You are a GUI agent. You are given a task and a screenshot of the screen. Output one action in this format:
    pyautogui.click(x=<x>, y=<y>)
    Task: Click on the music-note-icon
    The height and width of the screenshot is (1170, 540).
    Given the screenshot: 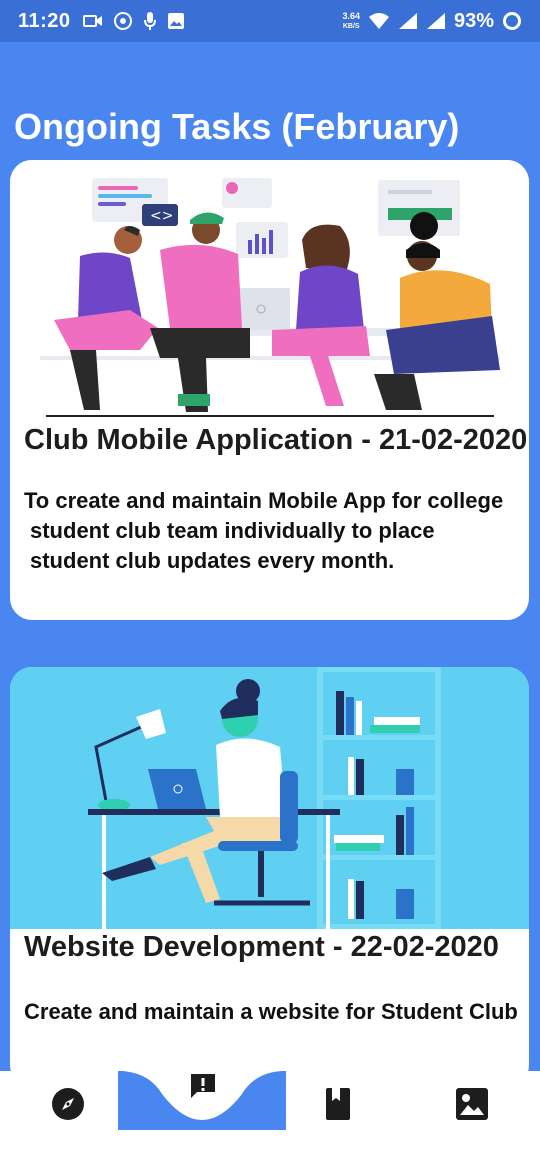 What is the action you would take?
    pyautogui.click(x=122, y=21)
    